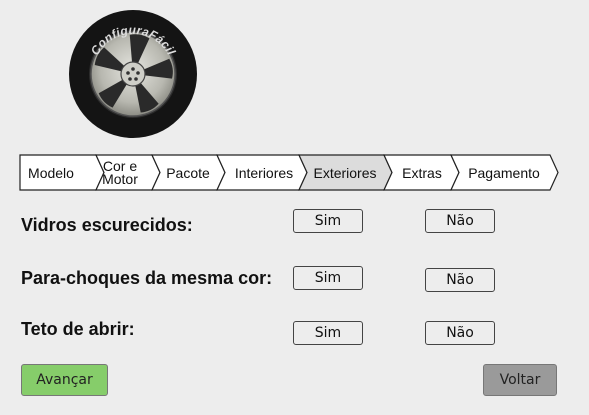 The height and width of the screenshot is (415, 589). What do you see at coordinates (120, 172) in the screenshot?
I see `step-cor-motor: Cor e Motor` at bounding box center [120, 172].